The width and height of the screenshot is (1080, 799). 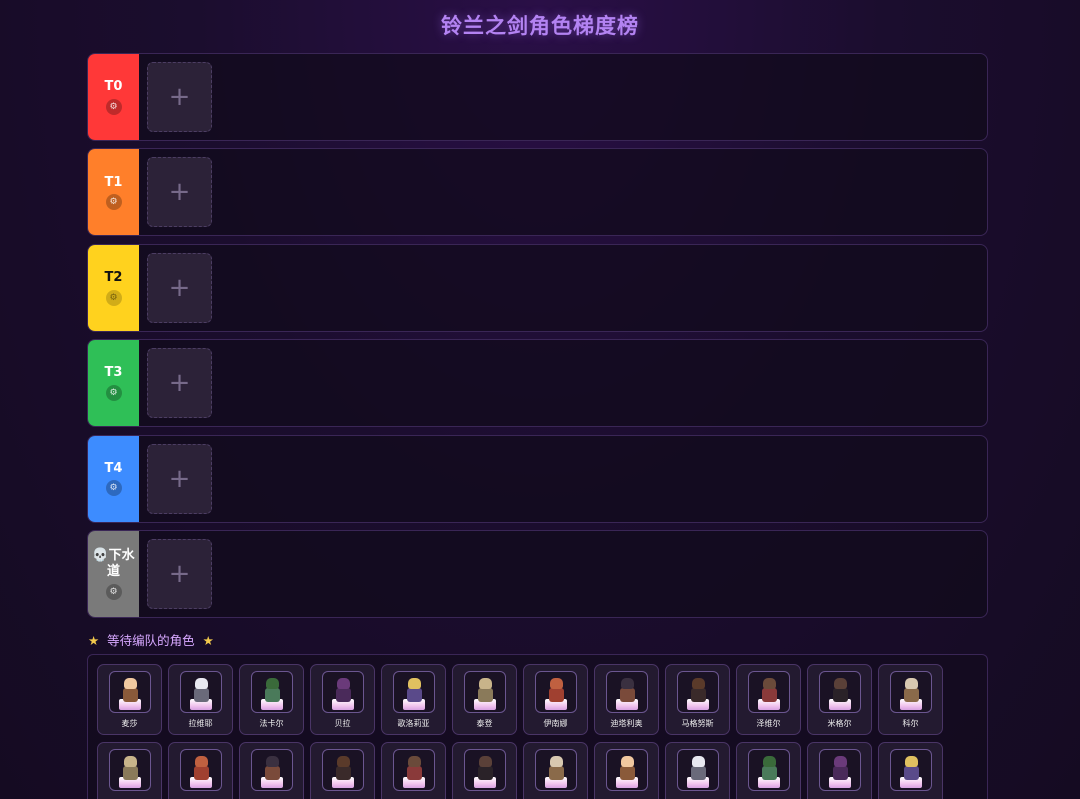 I want to click on tier-label: 💀下水道 ⚙, so click(x=113, y=573).